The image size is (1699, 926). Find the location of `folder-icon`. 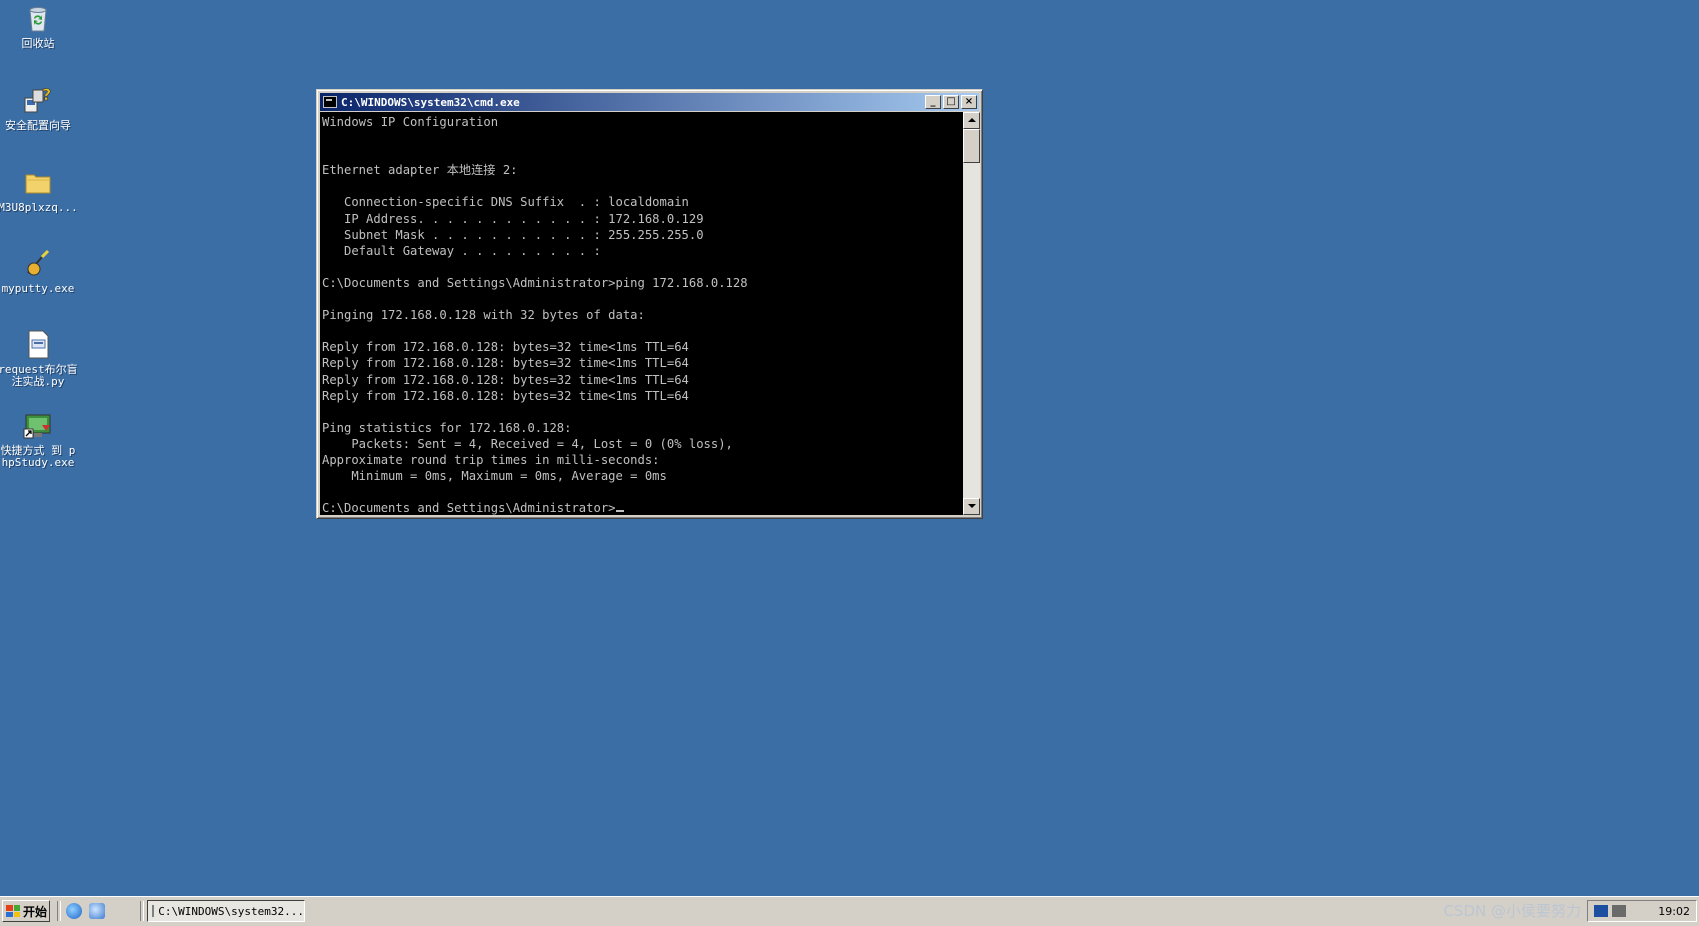

folder-icon is located at coordinates (38, 182).